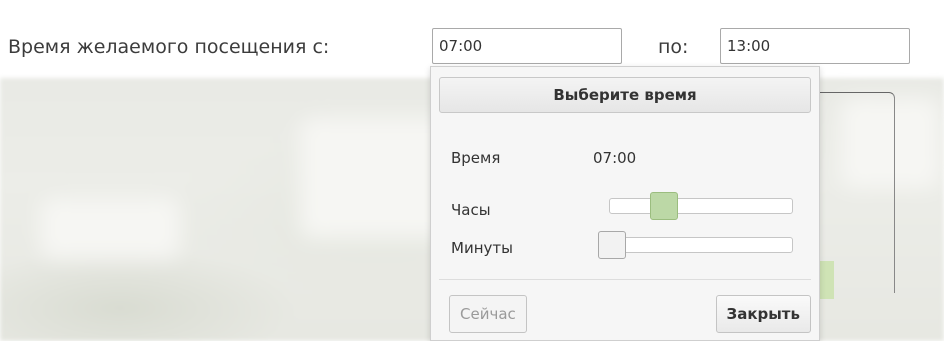 The height and width of the screenshot is (341, 944). What do you see at coordinates (471, 210) in the screenshot?
I see `hours-label: Часы` at bounding box center [471, 210].